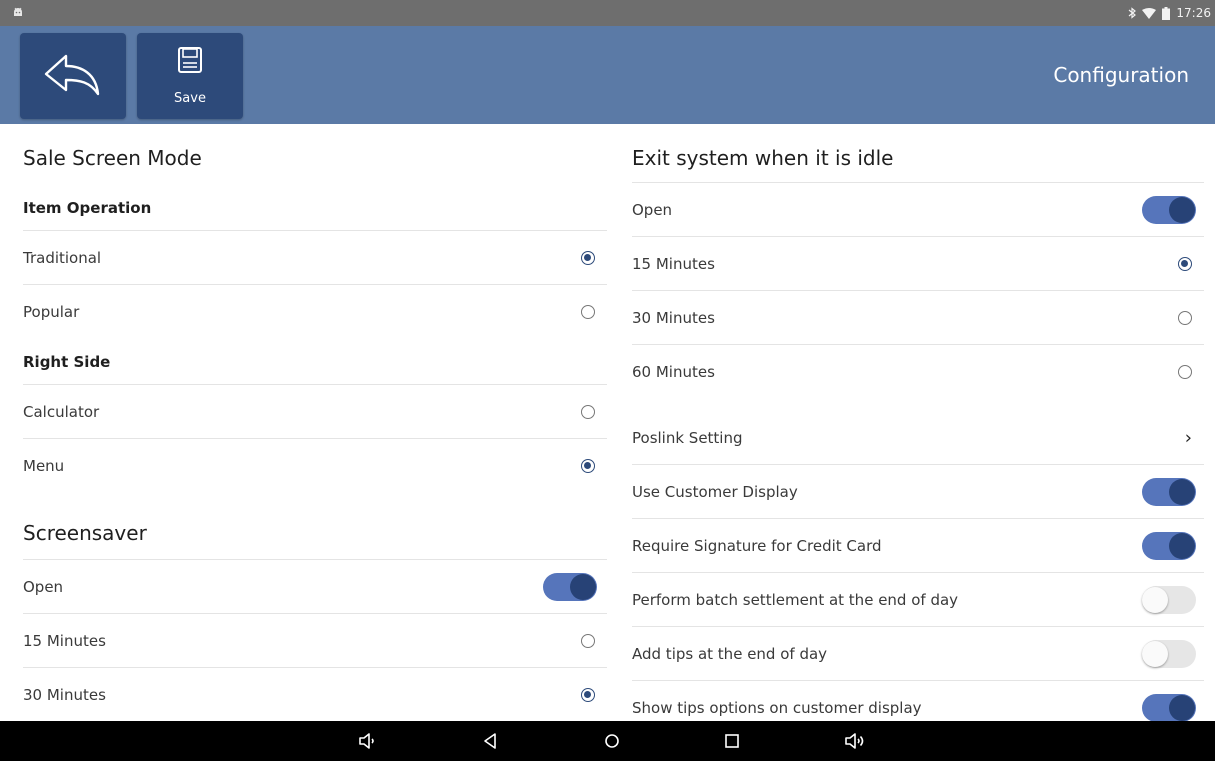 This screenshot has width=1215, height=761. I want to click on option-label: Require Signature for Credit Card, so click(757, 546).